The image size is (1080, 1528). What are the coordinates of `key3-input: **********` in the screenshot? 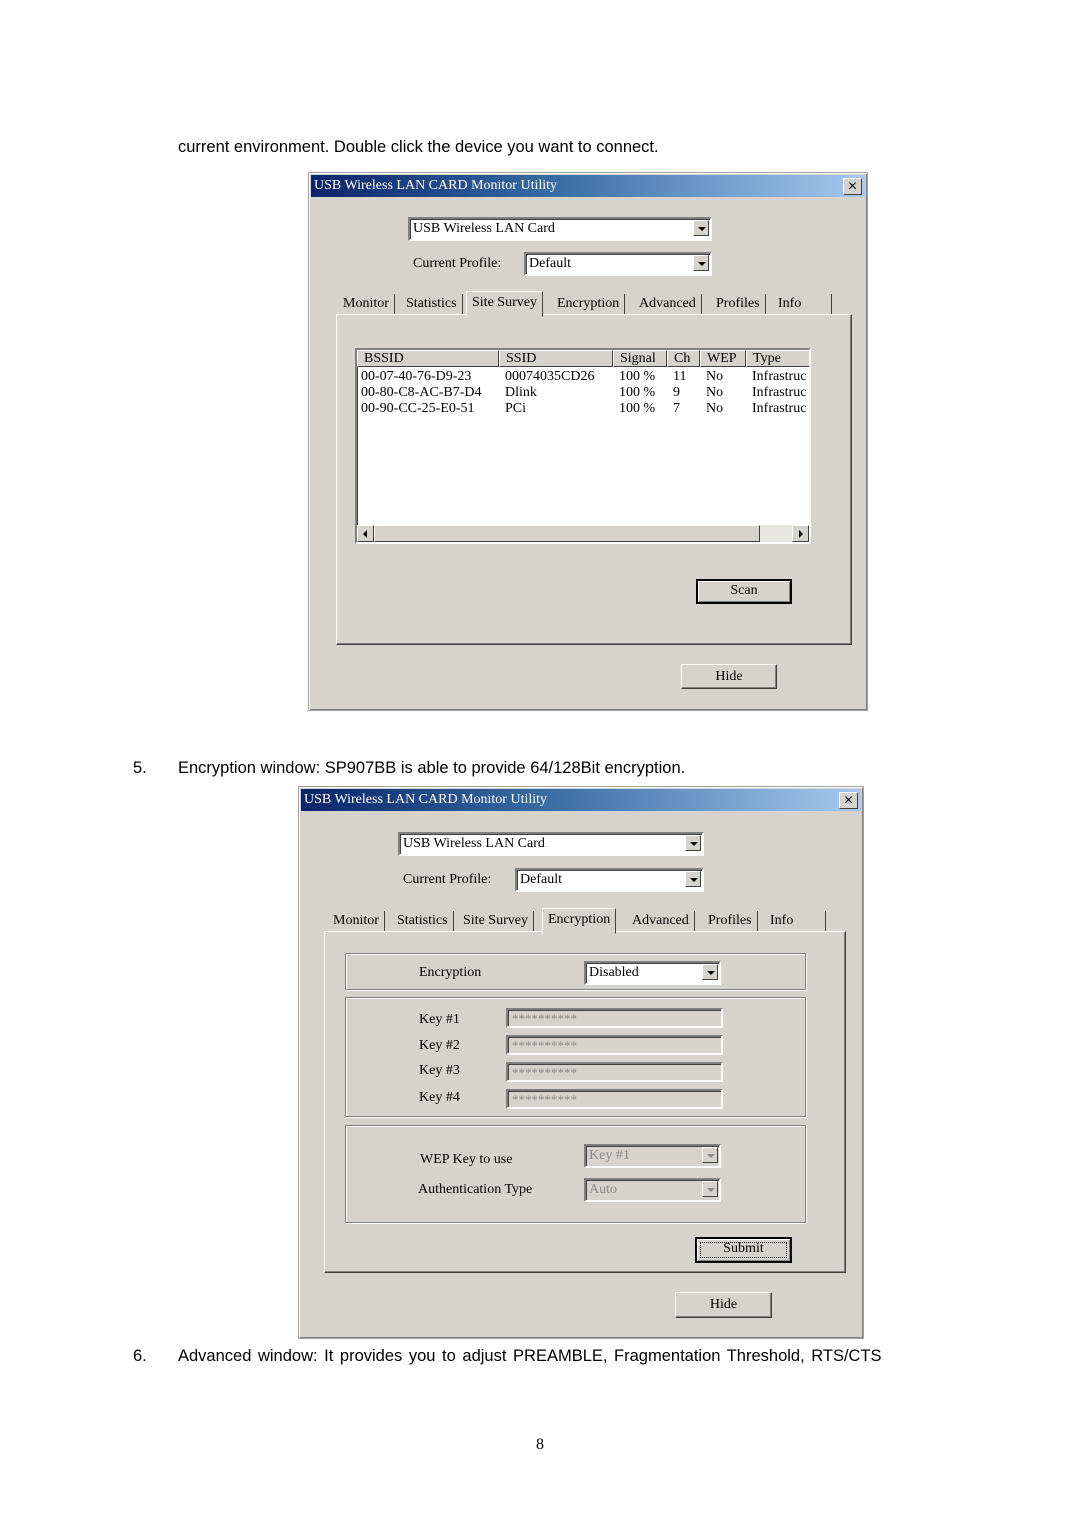 It's located at (614, 1072).